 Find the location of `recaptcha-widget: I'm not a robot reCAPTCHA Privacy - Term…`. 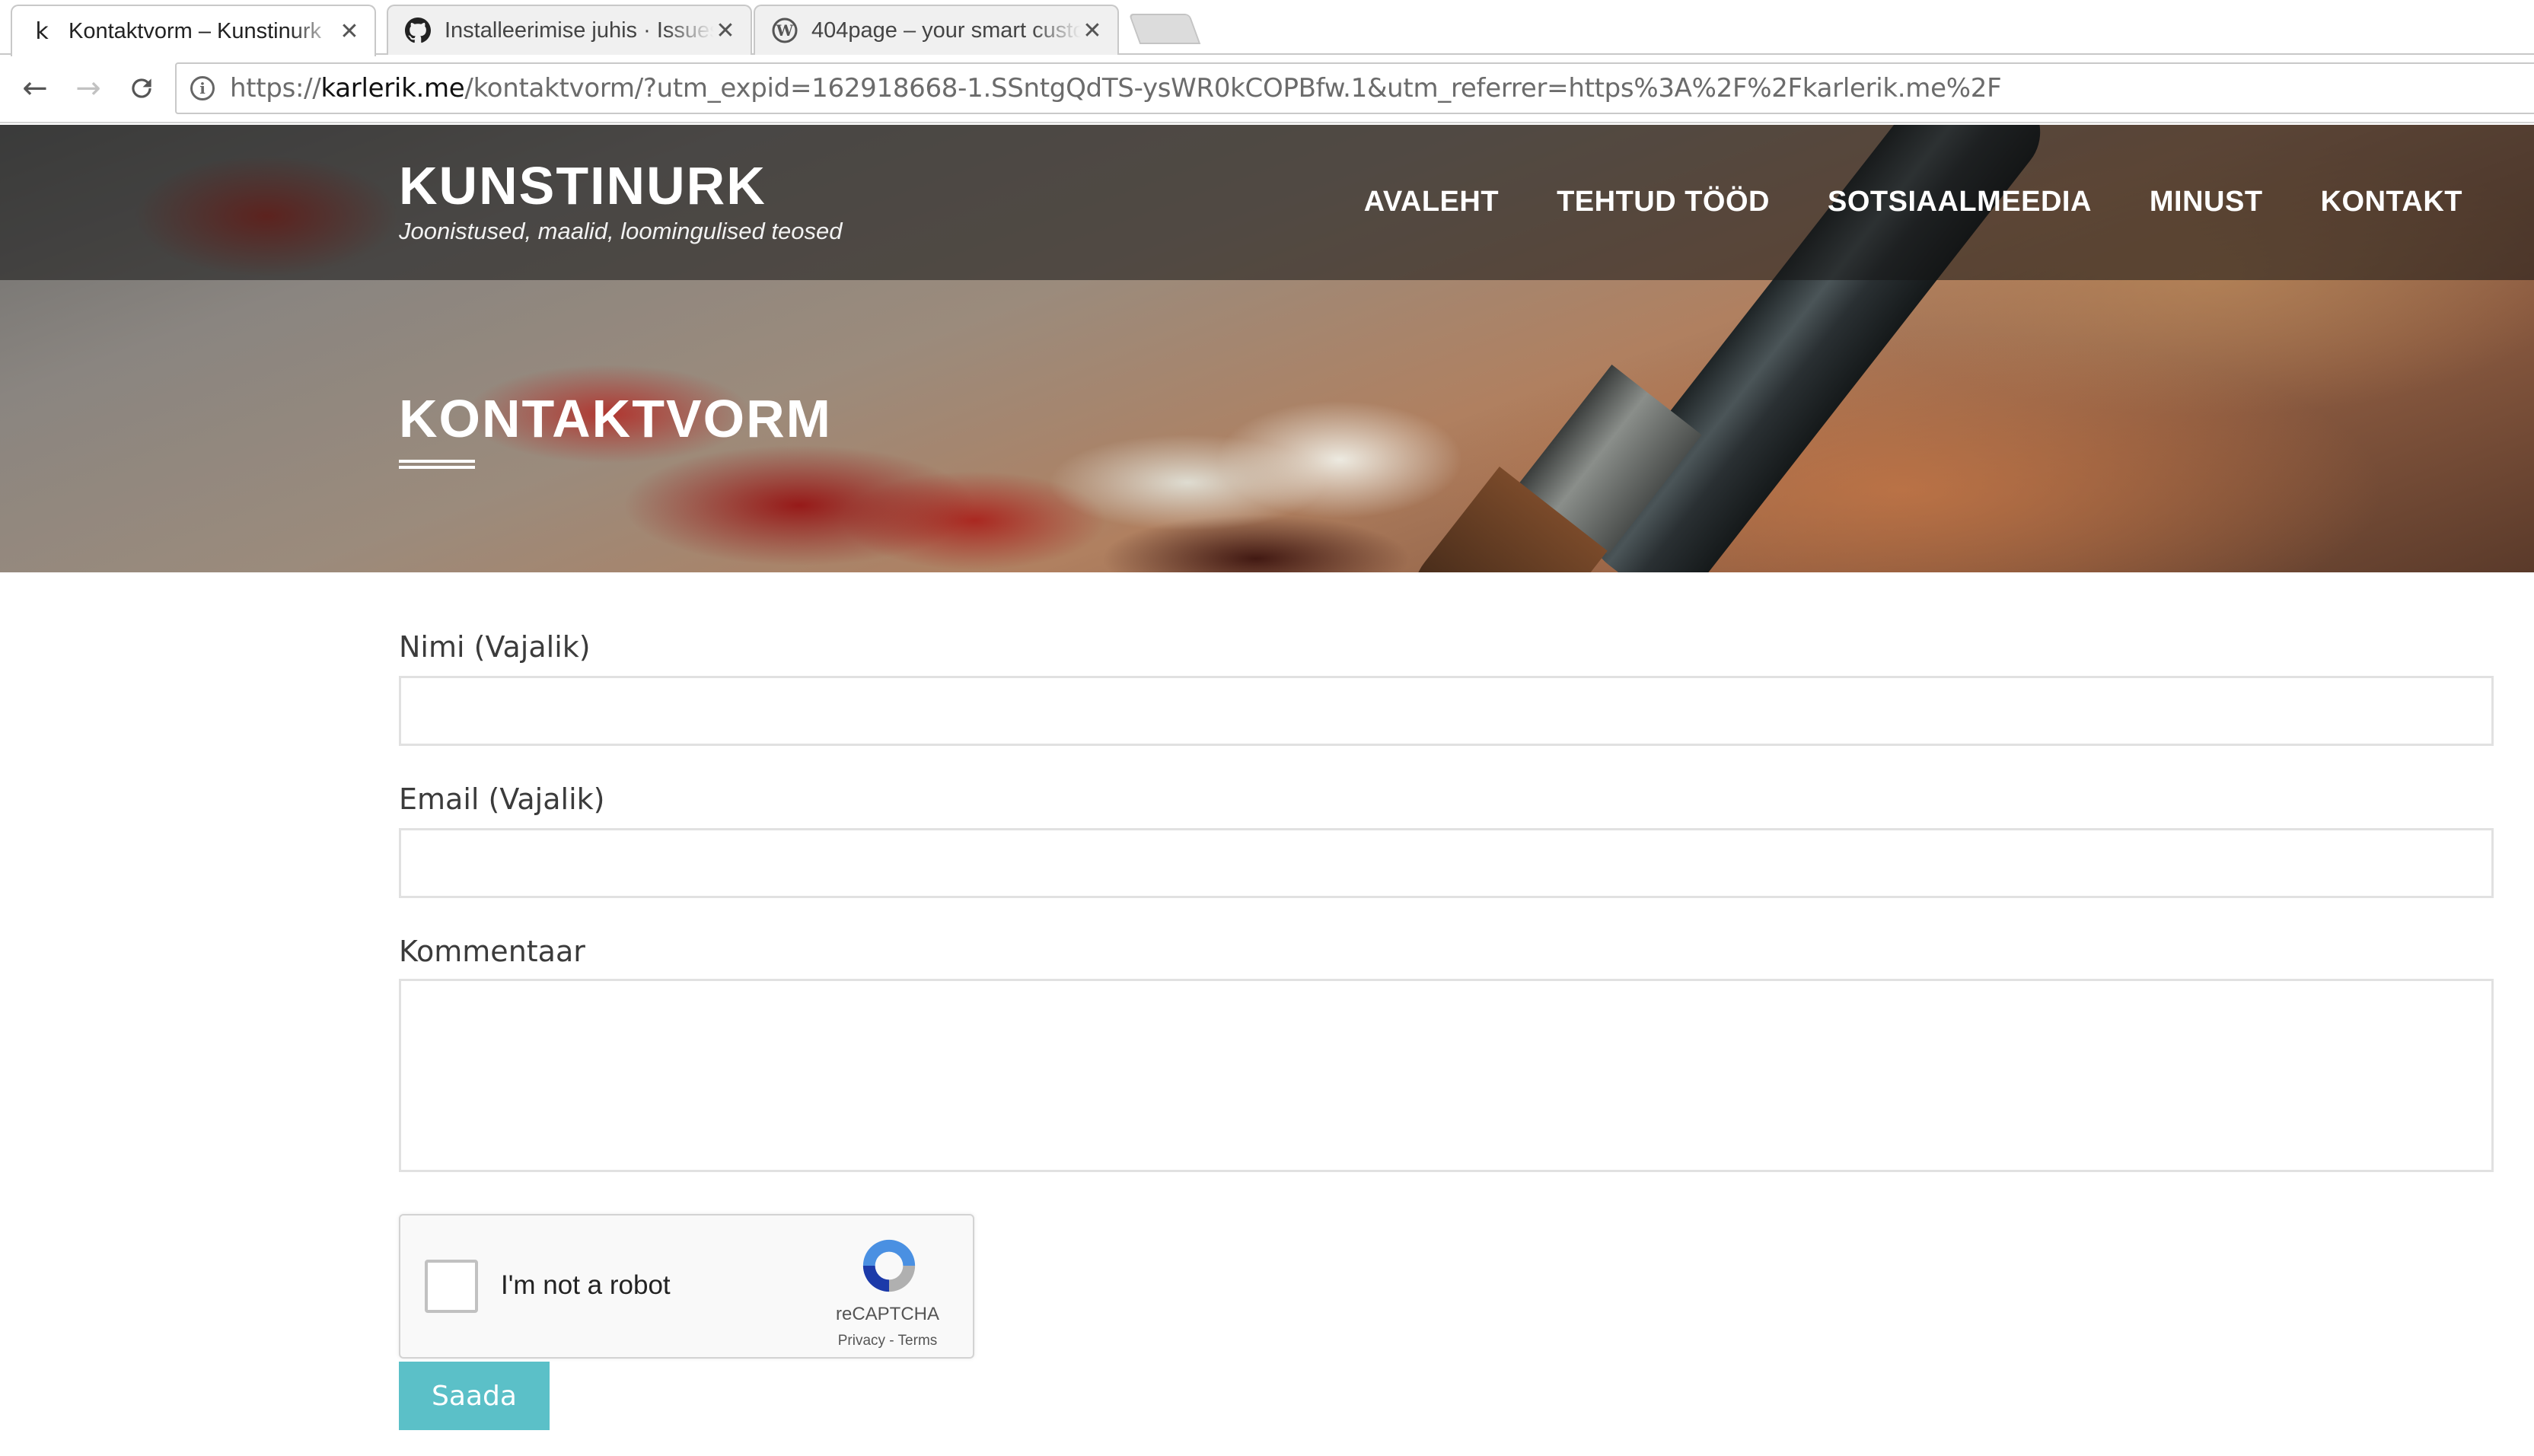

recaptcha-widget: I'm not a robot reCAPTCHA Privacy - Term… is located at coordinates (687, 1286).